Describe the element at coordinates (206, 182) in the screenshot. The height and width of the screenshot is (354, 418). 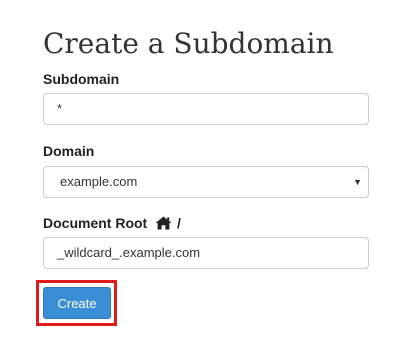
I see `domain-select: example.com ▼` at that location.